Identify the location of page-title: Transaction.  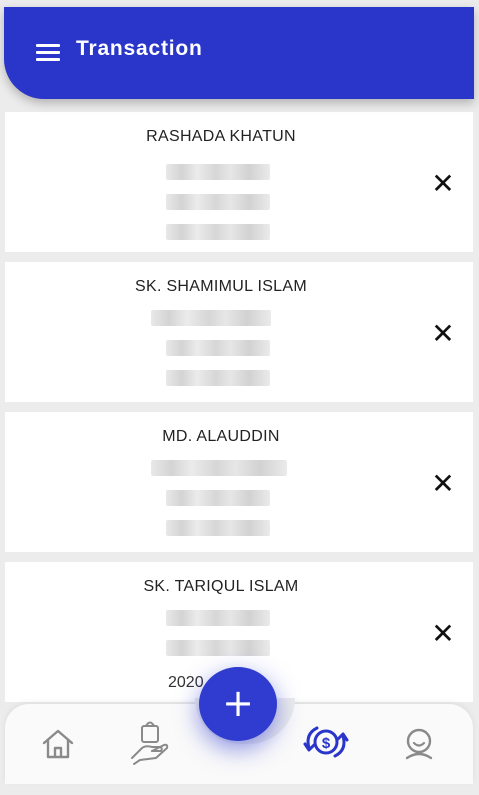
(139, 48).